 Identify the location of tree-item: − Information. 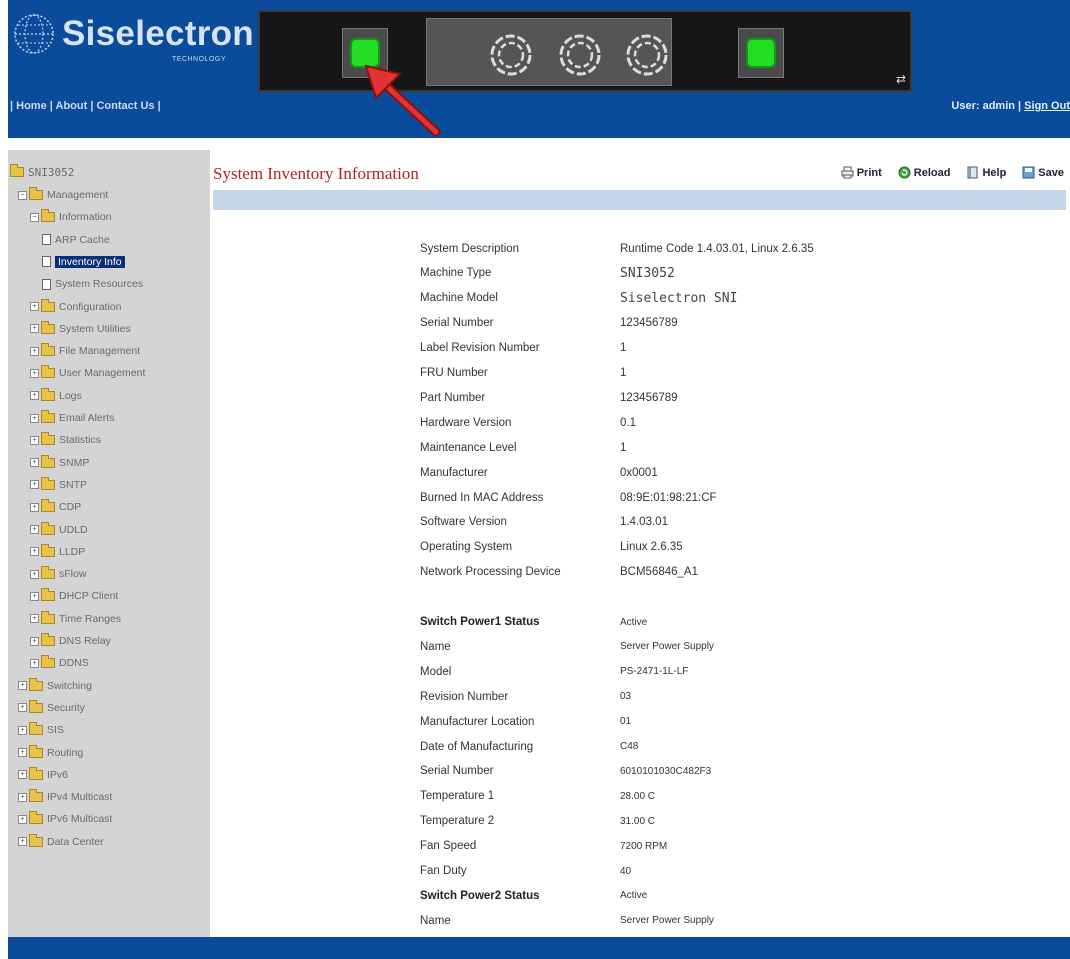
(71, 217).